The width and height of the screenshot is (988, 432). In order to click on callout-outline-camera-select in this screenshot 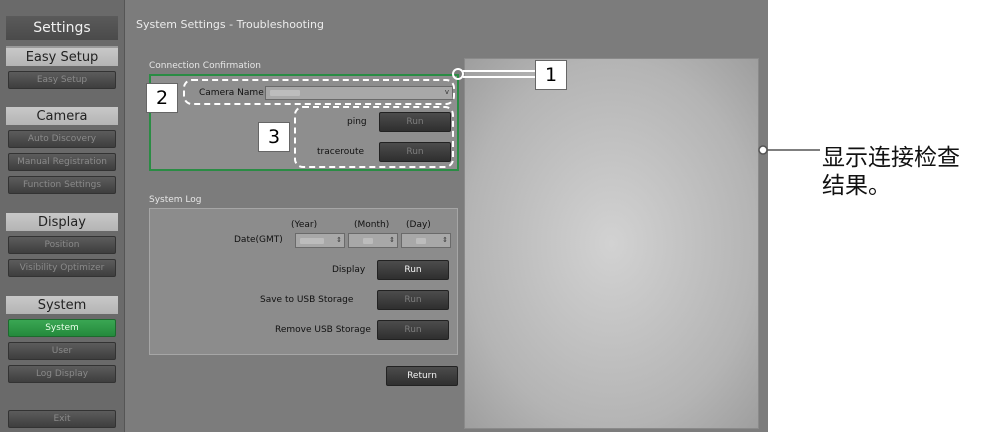, I will do `click(319, 92)`.